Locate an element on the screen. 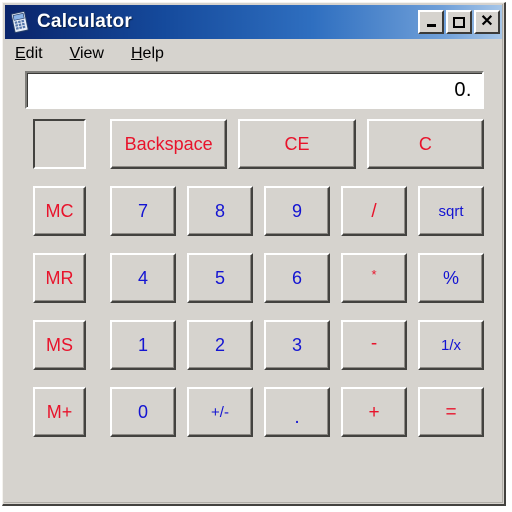  sqrt-button: sqrt is located at coordinates (451, 211).